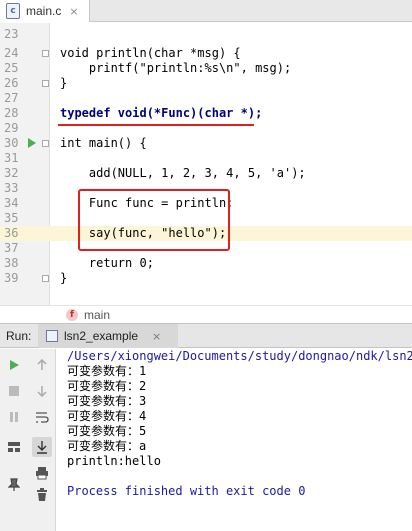  Describe the element at coordinates (11, 143) in the screenshot. I see `line-number: 30` at that location.